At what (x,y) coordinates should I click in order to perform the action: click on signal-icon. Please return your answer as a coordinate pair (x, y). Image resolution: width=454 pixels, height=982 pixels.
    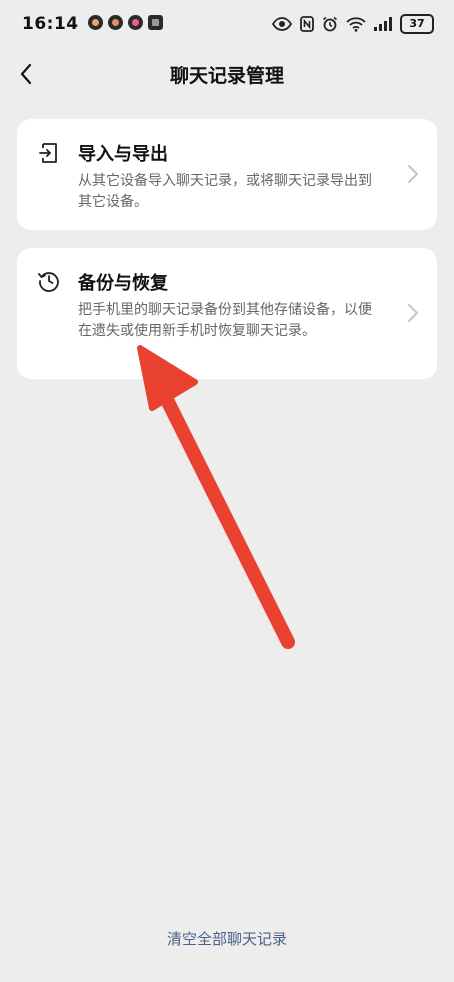
    Looking at the image, I should click on (383, 24).